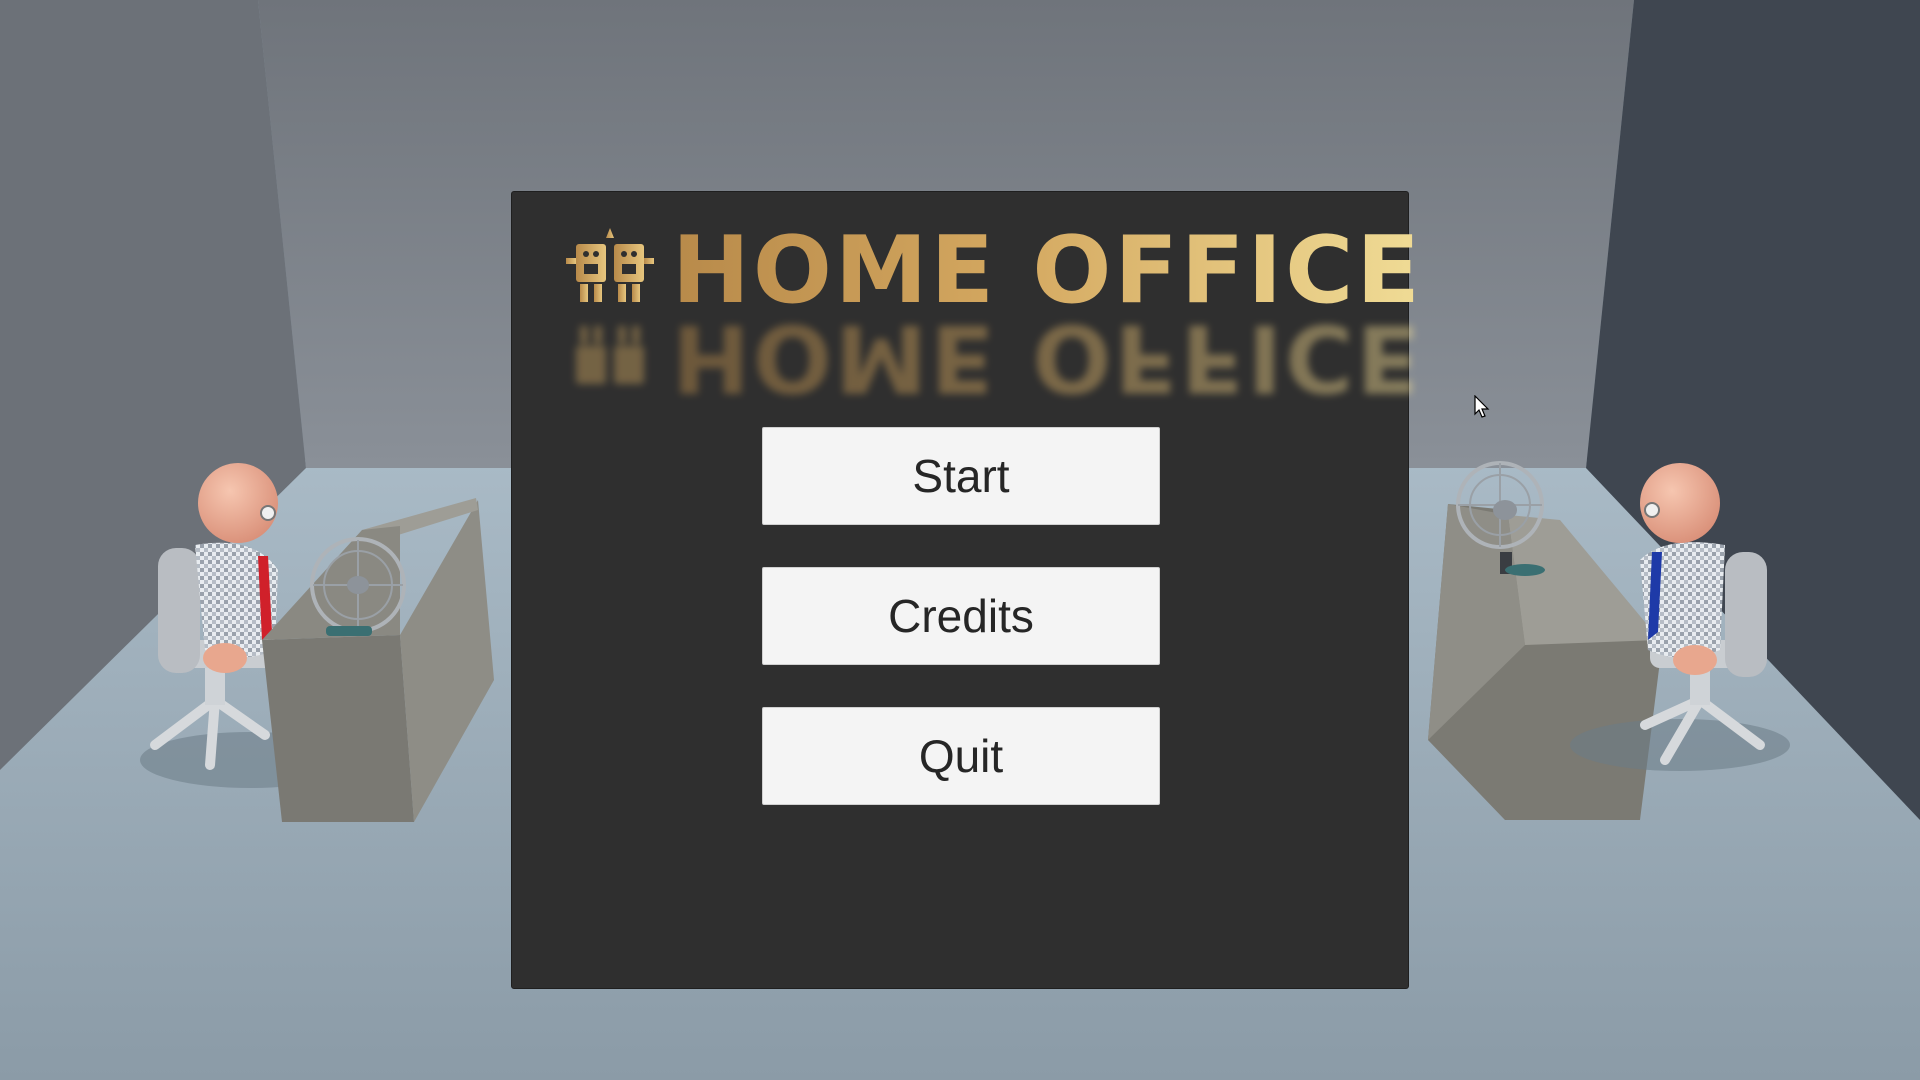 The image size is (1920, 1080). What do you see at coordinates (610, 265) in the screenshot?
I see `two-robots-emblem-icon` at bounding box center [610, 265].